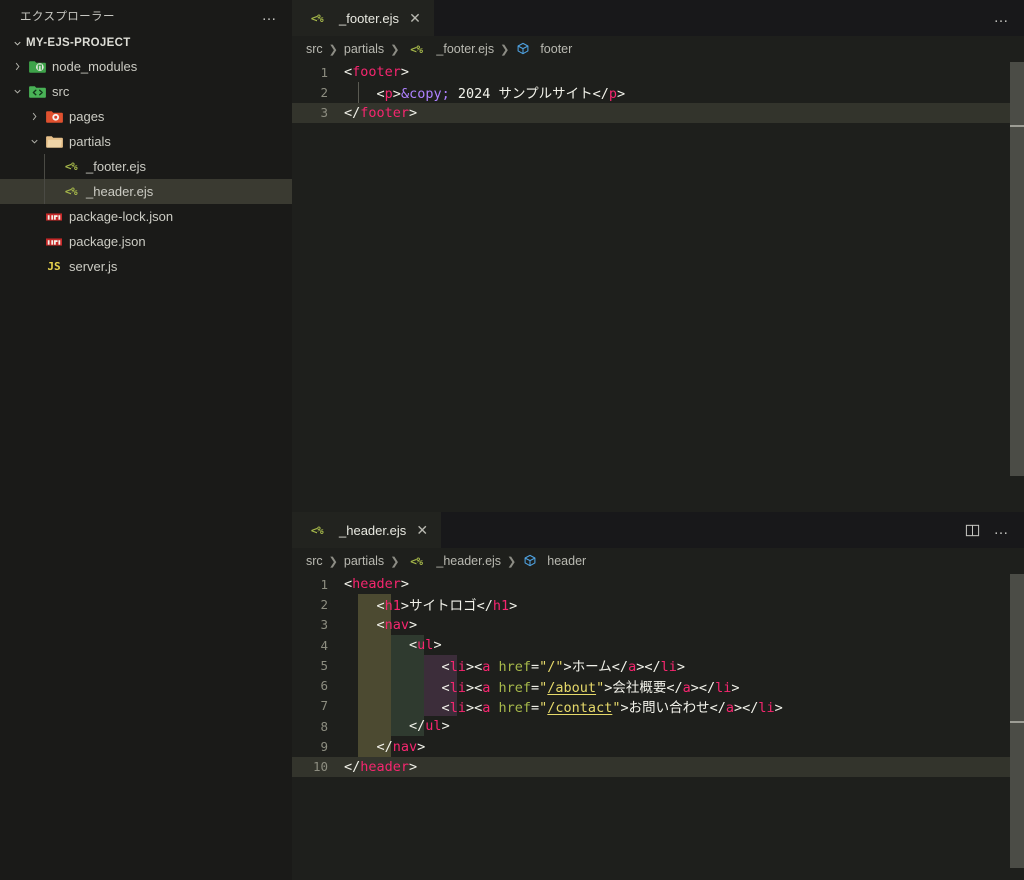  What do you see at coordinates (1017, 287) in the screenshot?
I see `editor-vertical-scrollbar-top` at bounding box center [1017, 287].